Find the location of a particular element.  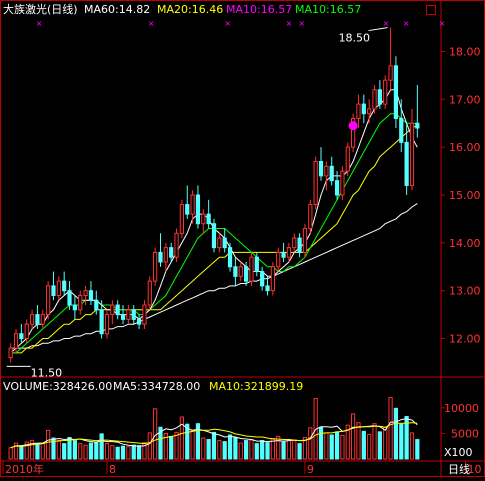

ma20-readout: MA20:16.46 is located at coordinates (190, 9).